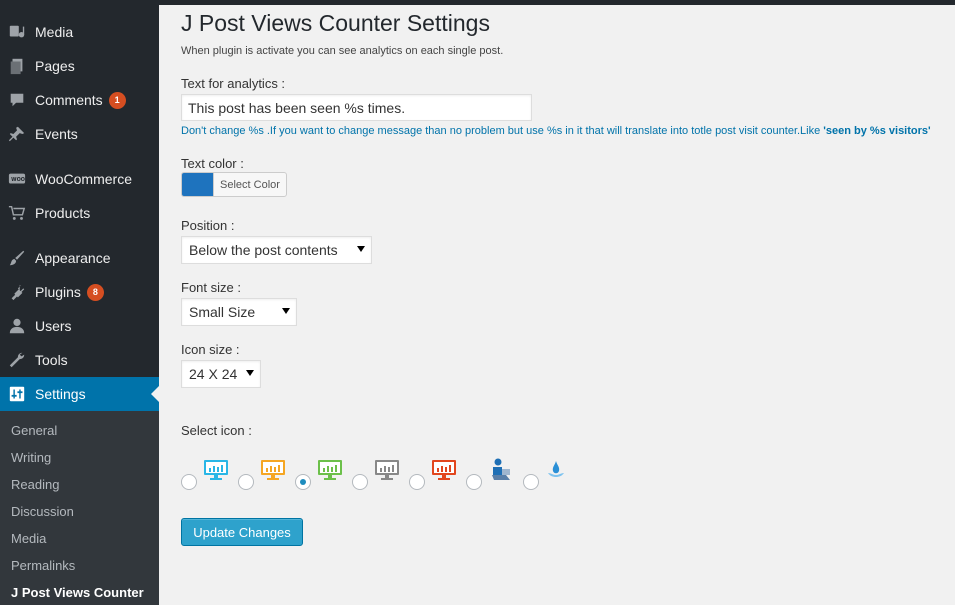 The height and width of the screenshot is (605, 955). Describe the element at coordinates (263, 250) in the screenshot. I see `position-selected-value: Below the post contents` at that location.